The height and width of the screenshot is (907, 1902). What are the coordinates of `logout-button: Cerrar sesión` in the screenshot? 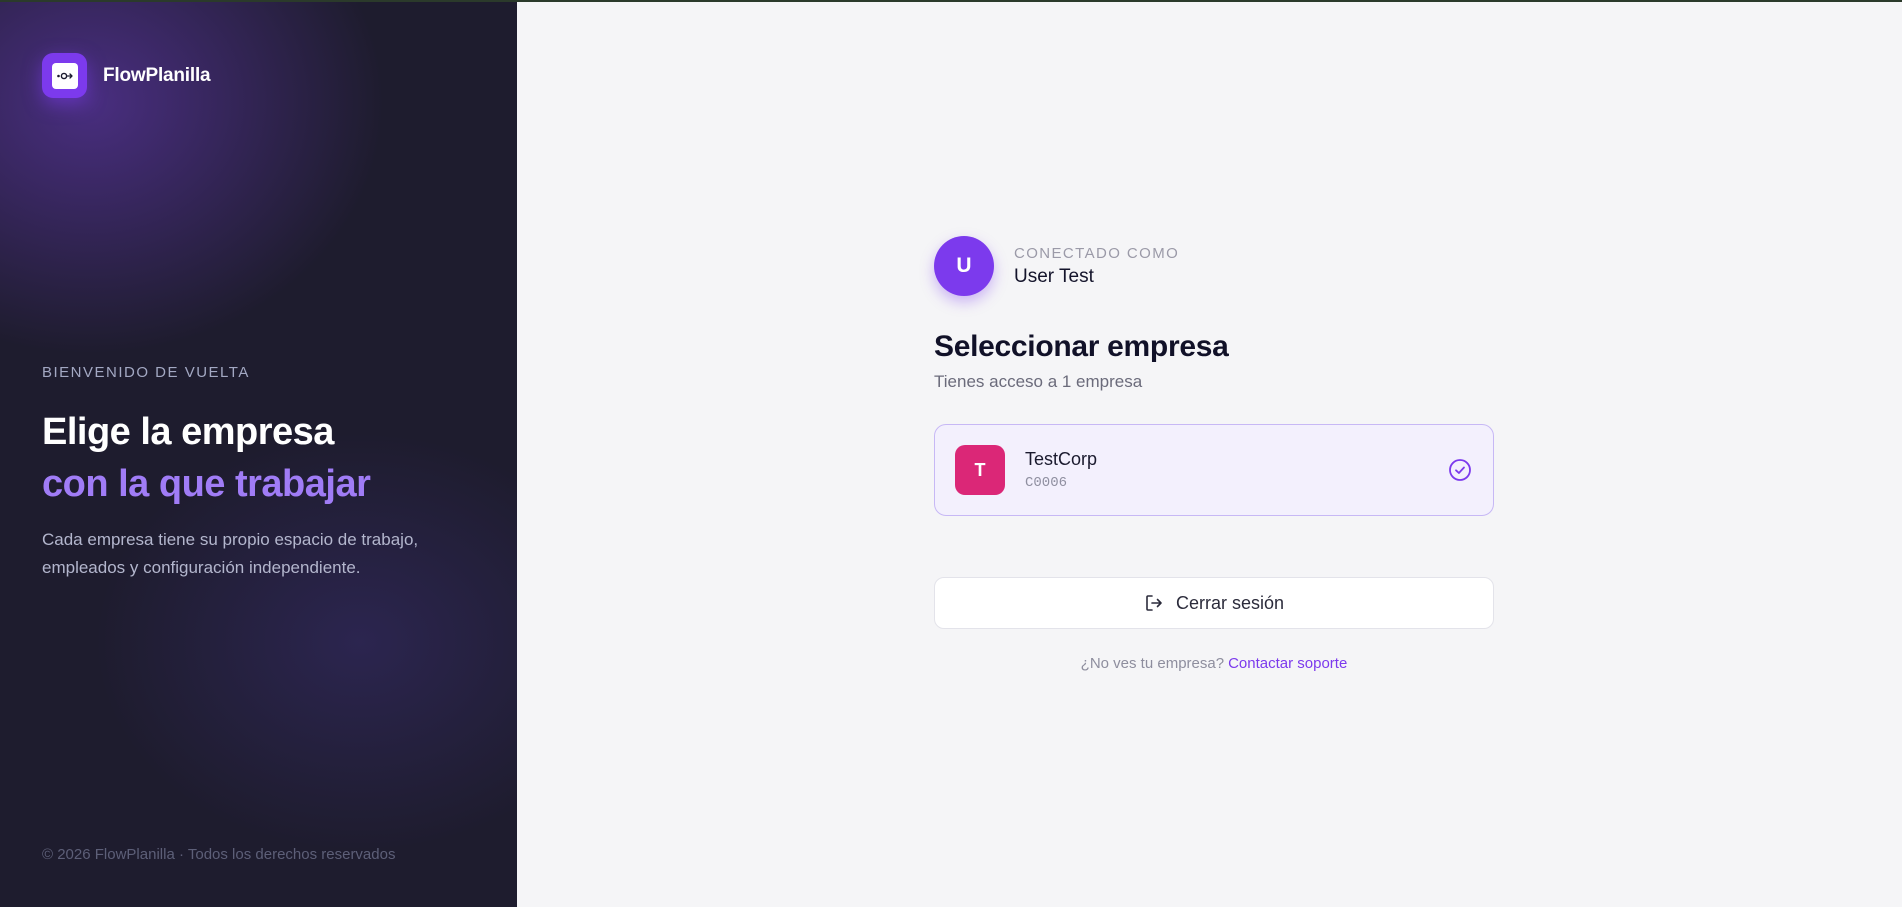 It's located at (1214, 603).